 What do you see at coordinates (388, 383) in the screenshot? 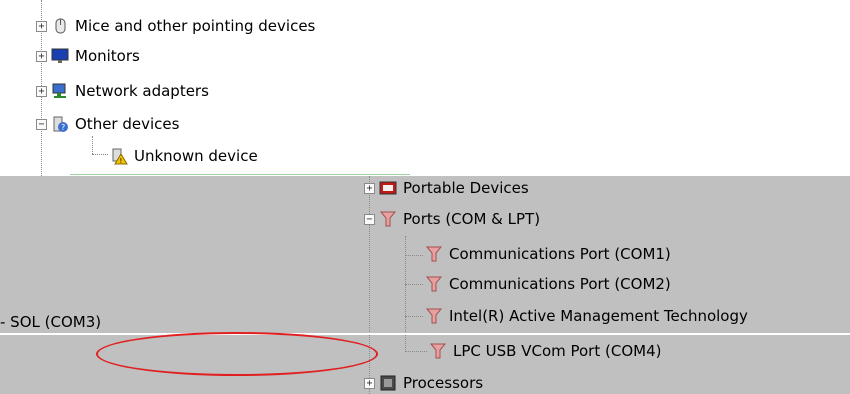
I see `processor-icon` at bounding box center [388, 383].